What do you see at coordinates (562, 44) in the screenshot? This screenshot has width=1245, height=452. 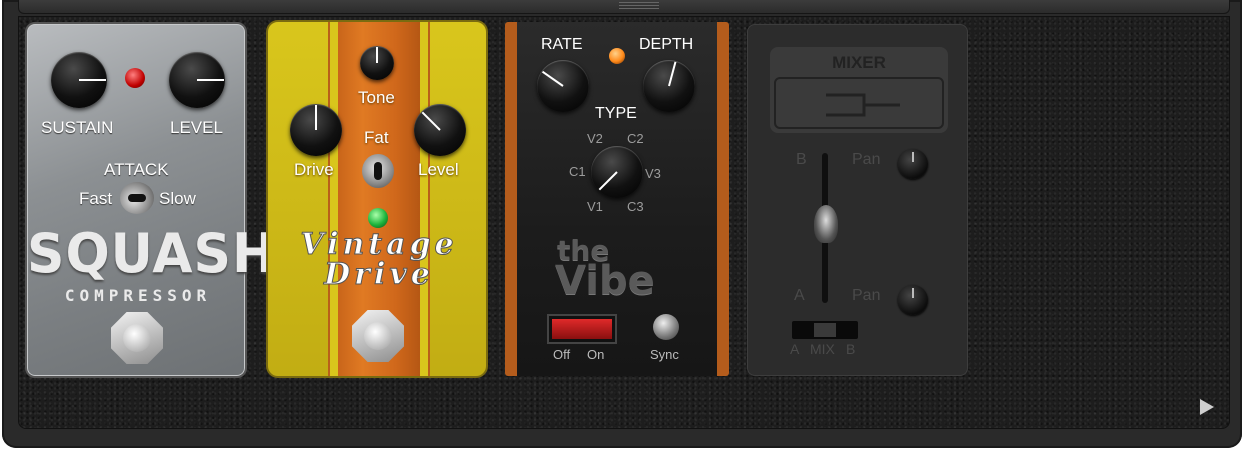 I see `rate-label: RATE` at bounding box center [562, 44].